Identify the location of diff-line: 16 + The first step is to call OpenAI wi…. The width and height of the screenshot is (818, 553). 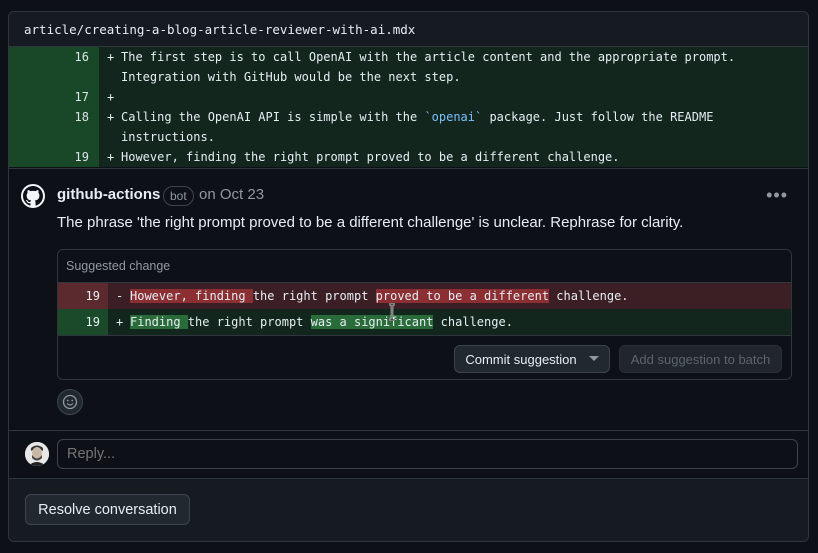
(408, 67).